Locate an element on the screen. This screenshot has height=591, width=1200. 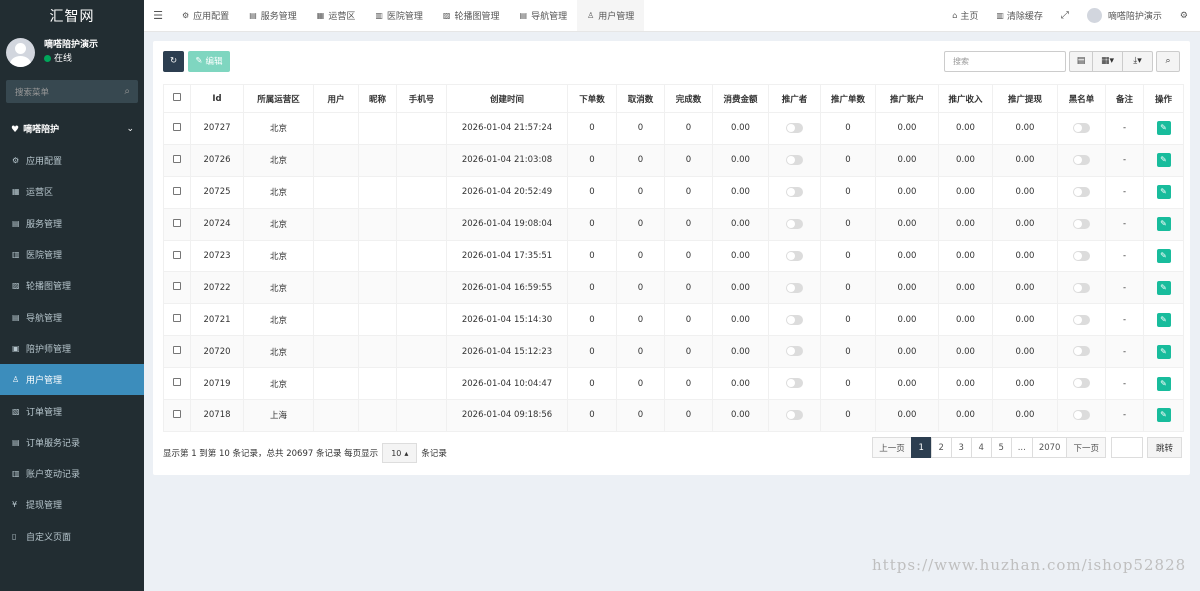
column-header: Id is located at coordinates (217, 98).